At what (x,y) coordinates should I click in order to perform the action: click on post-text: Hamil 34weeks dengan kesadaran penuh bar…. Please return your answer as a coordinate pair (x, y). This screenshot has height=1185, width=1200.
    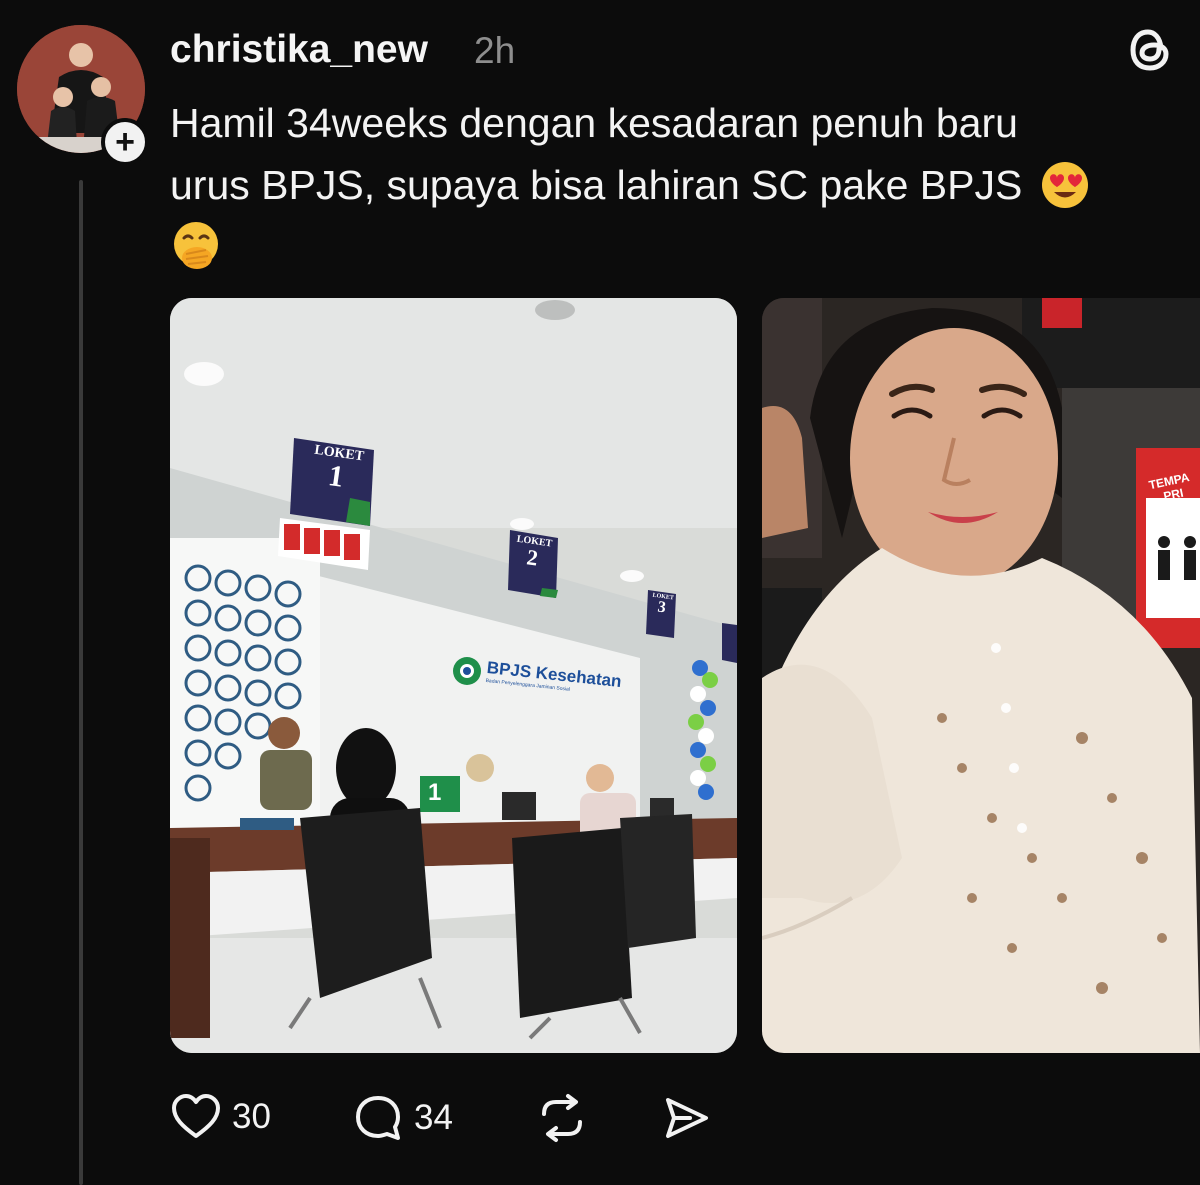
    Looking at the image, I should click on (670, 183).